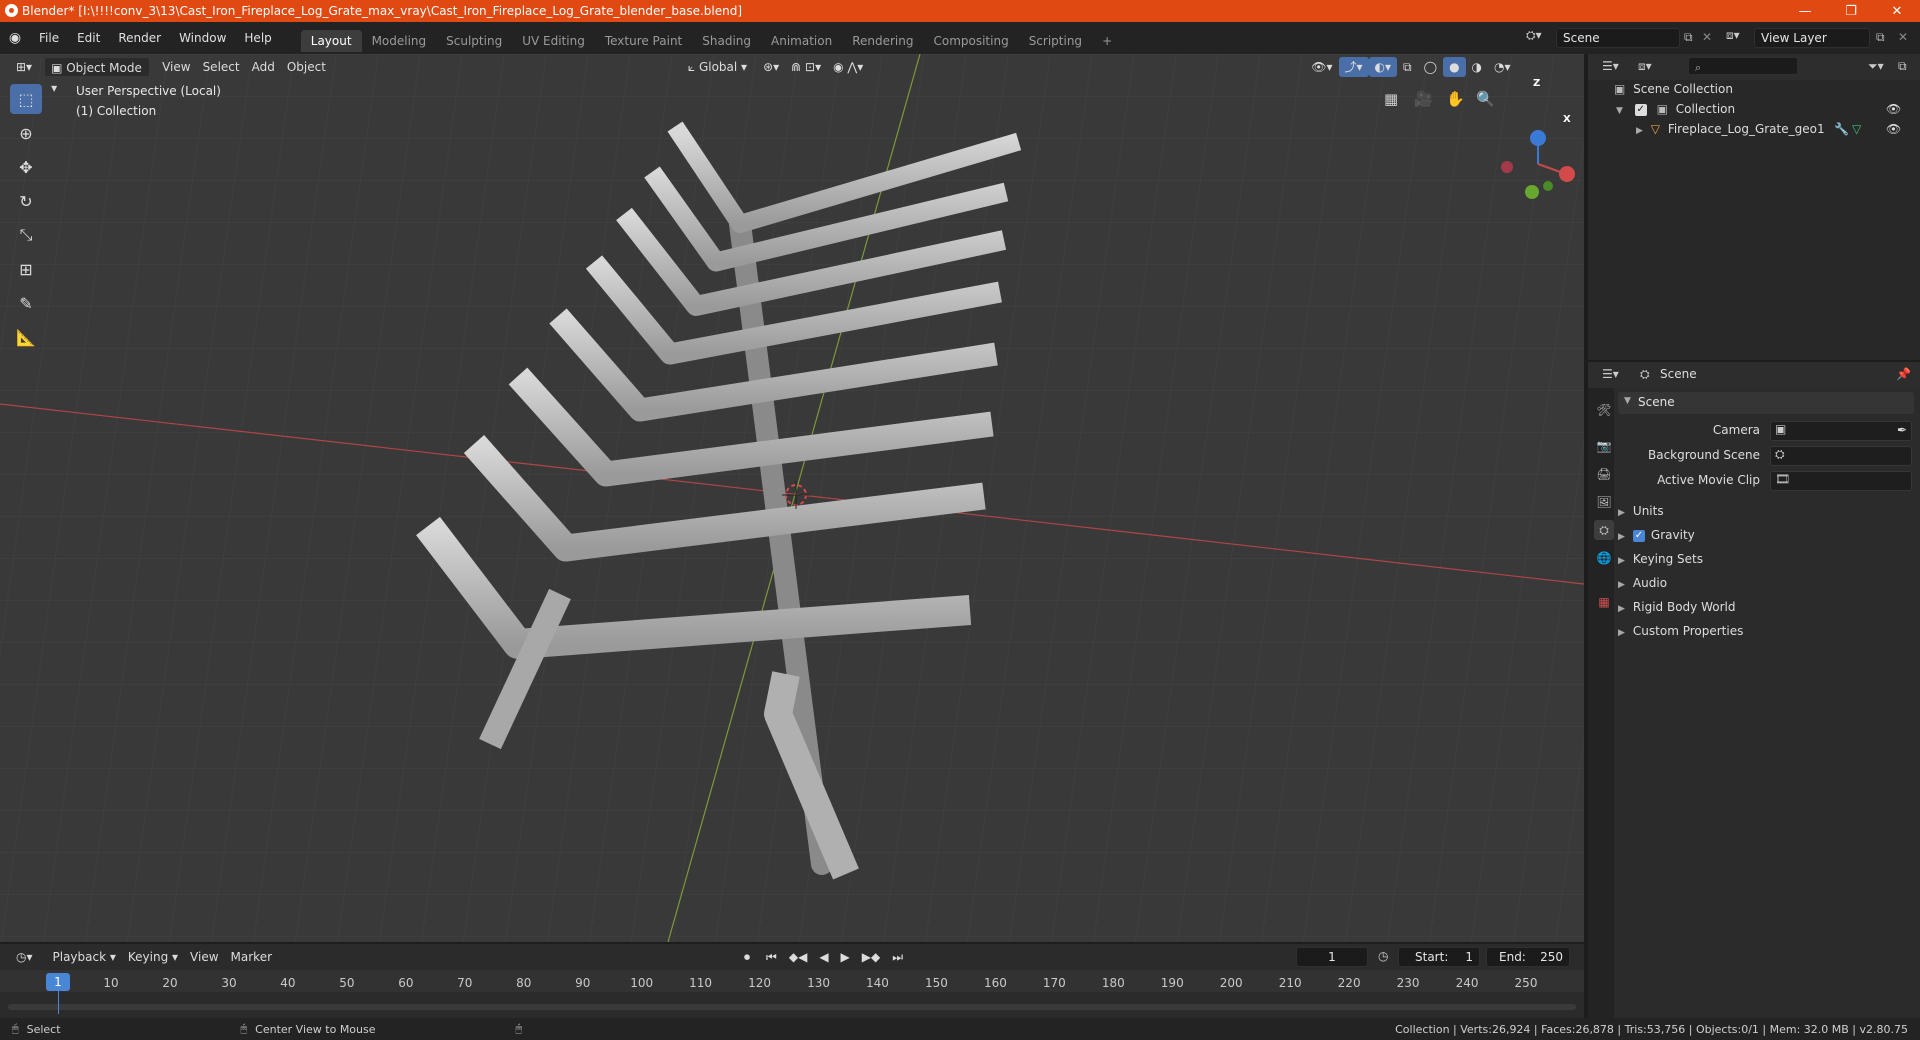 The image size is (1920, 1040). I want to click on menu-edit: Edit, so click(88, 38).